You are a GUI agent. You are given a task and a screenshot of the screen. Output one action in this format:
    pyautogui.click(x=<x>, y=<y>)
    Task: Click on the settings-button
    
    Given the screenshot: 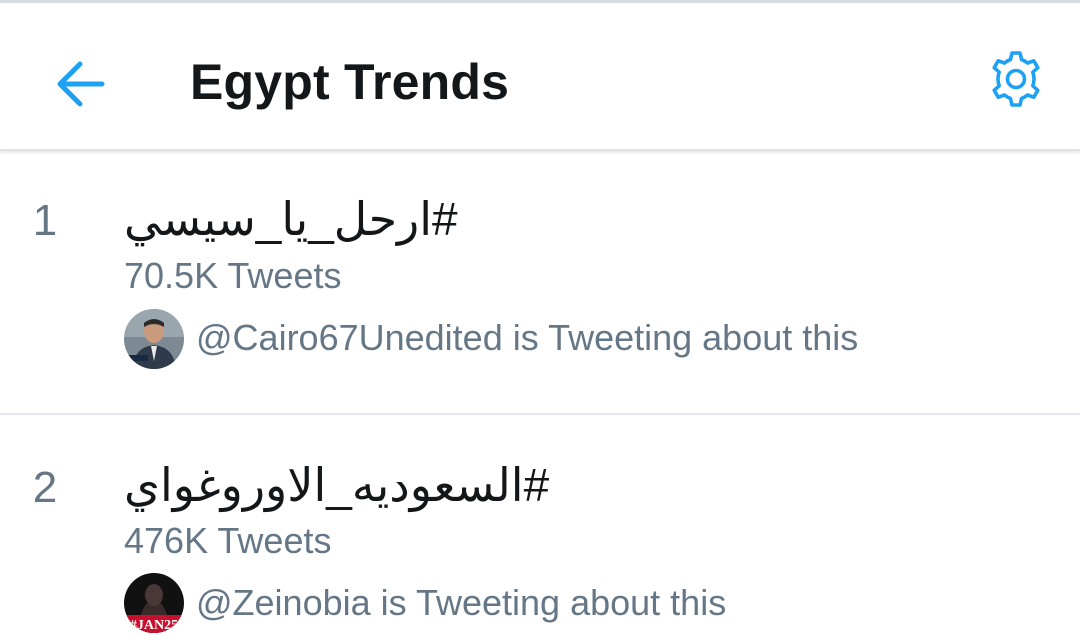 What is the action you would take?
    pyautogui.click(x=1016, y=79)
    